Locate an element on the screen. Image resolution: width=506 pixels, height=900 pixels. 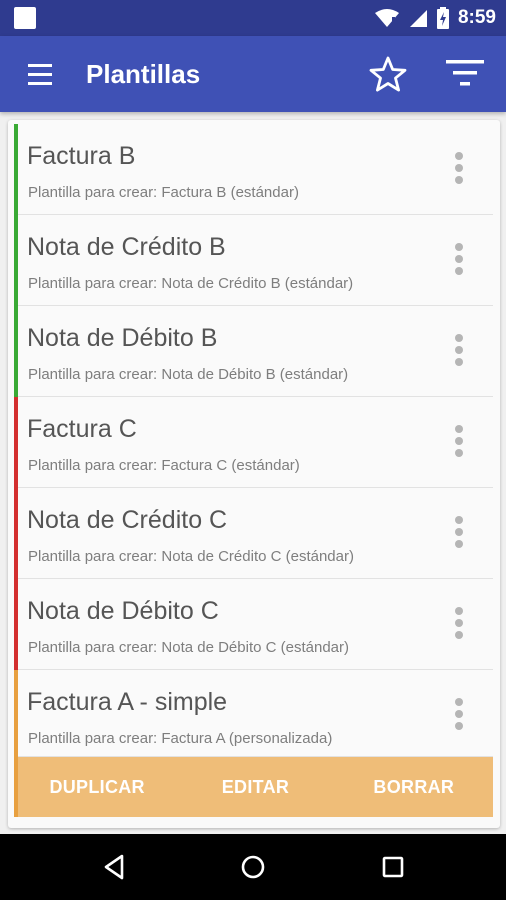
page-title: Plantillas is located at coordinates (143, 74).